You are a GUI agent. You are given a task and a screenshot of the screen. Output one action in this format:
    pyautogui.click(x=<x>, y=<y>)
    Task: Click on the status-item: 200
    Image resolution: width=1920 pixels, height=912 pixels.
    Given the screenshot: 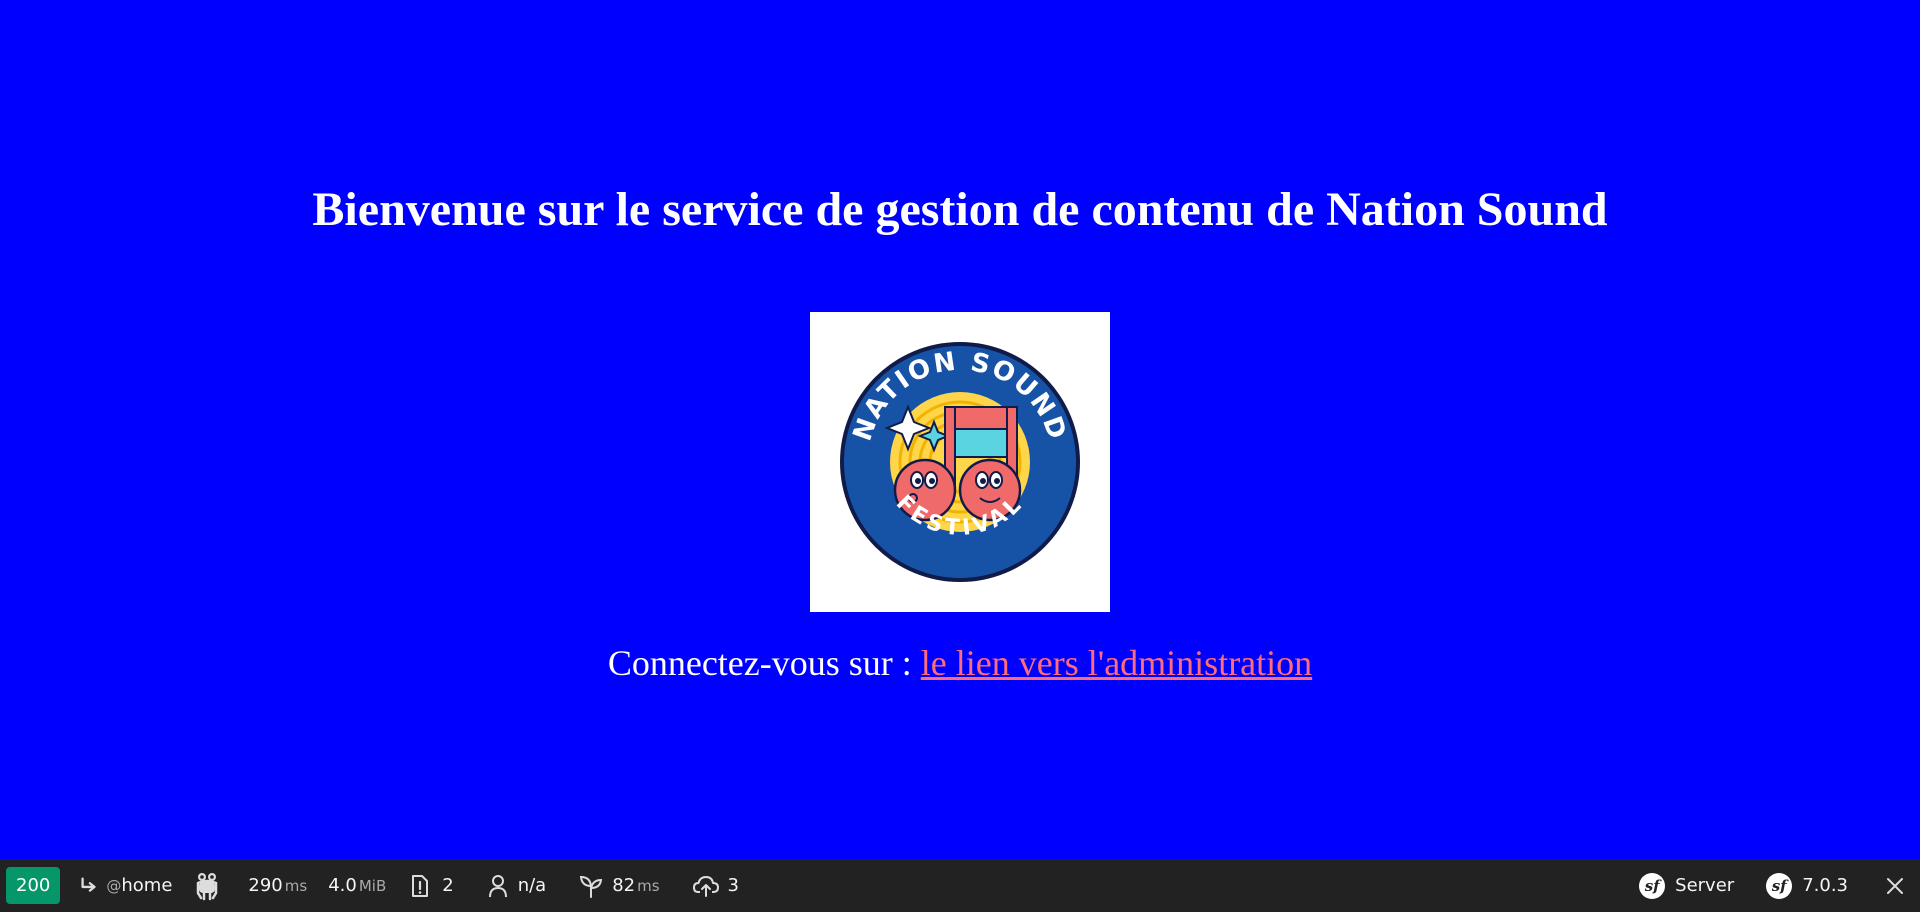 What is the action you would take?
    pyautogui.click(x=30, y=885)
    